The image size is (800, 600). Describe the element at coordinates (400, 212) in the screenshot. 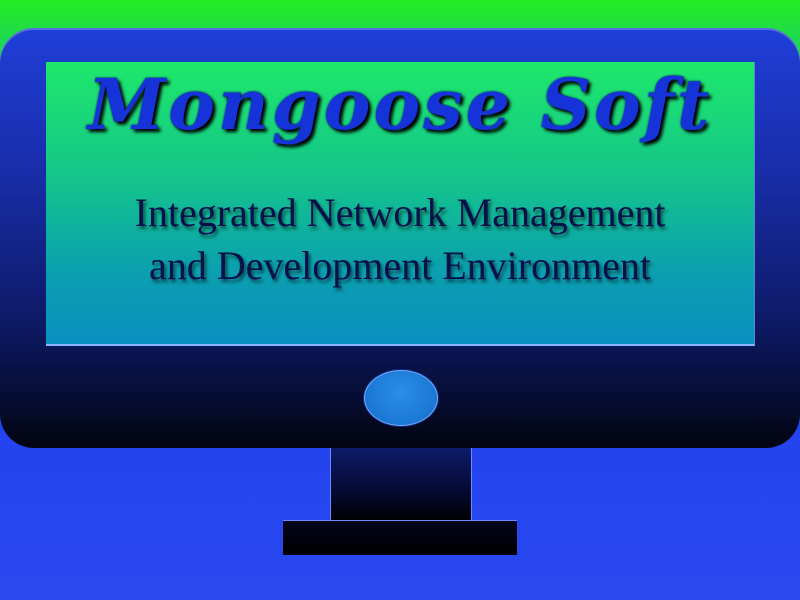

I see `tagline-line-1: Integrated Network Management` at that location.